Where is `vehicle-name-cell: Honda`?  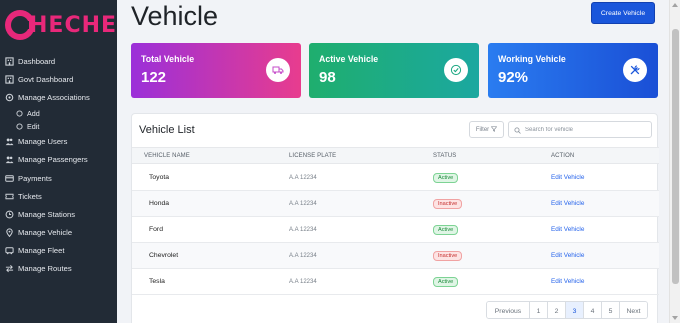 vehicle-name-cell: Honda is located at coordinates (159, 203).